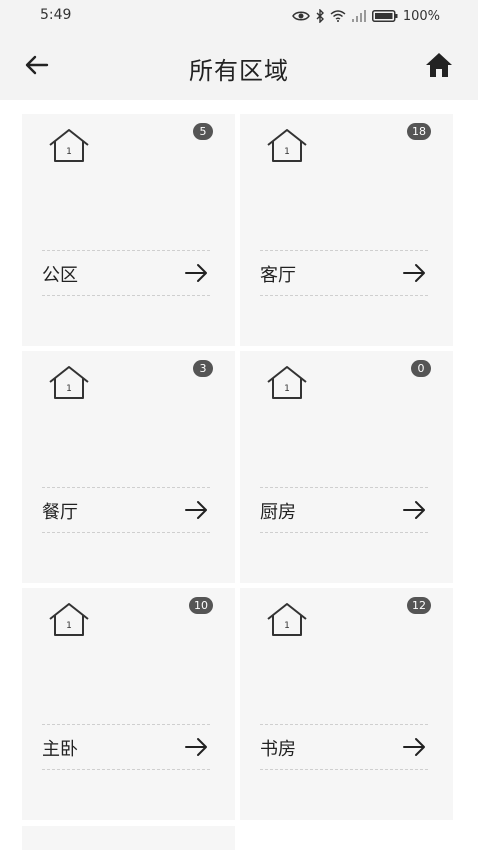  Describe the element at coordinates (239, 71) in the screenshot. I see `page-title: 所有区域` at that location.